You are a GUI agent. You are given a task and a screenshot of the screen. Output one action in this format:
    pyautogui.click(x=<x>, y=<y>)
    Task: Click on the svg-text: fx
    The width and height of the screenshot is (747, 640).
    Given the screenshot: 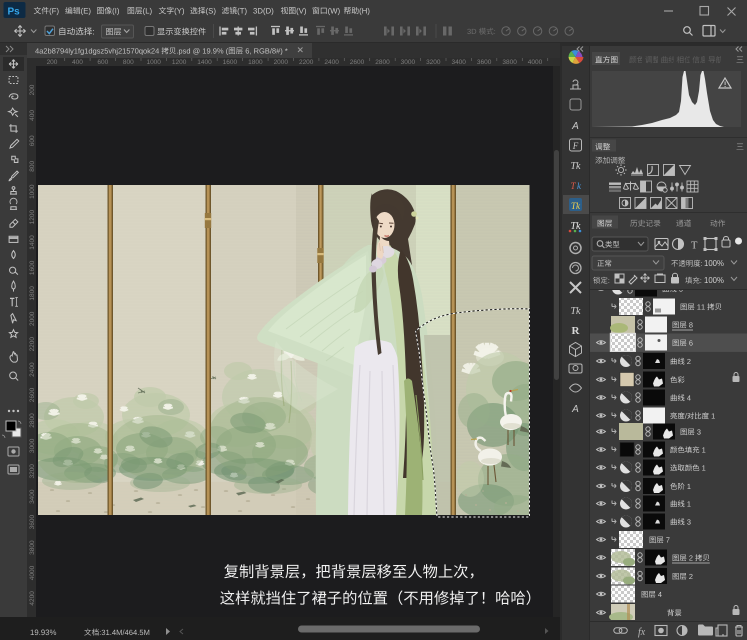 What is the action you would take?
    pyautogui.click(x=642, y=632)
    